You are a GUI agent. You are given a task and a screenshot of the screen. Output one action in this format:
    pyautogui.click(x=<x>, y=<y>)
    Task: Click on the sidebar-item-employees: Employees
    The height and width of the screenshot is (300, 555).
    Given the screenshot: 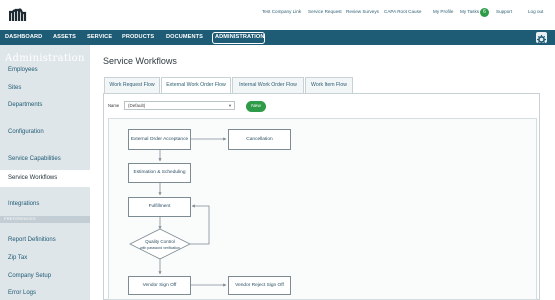 What is the action you would take?
    pyautogui.click(x=23, y=70)
    